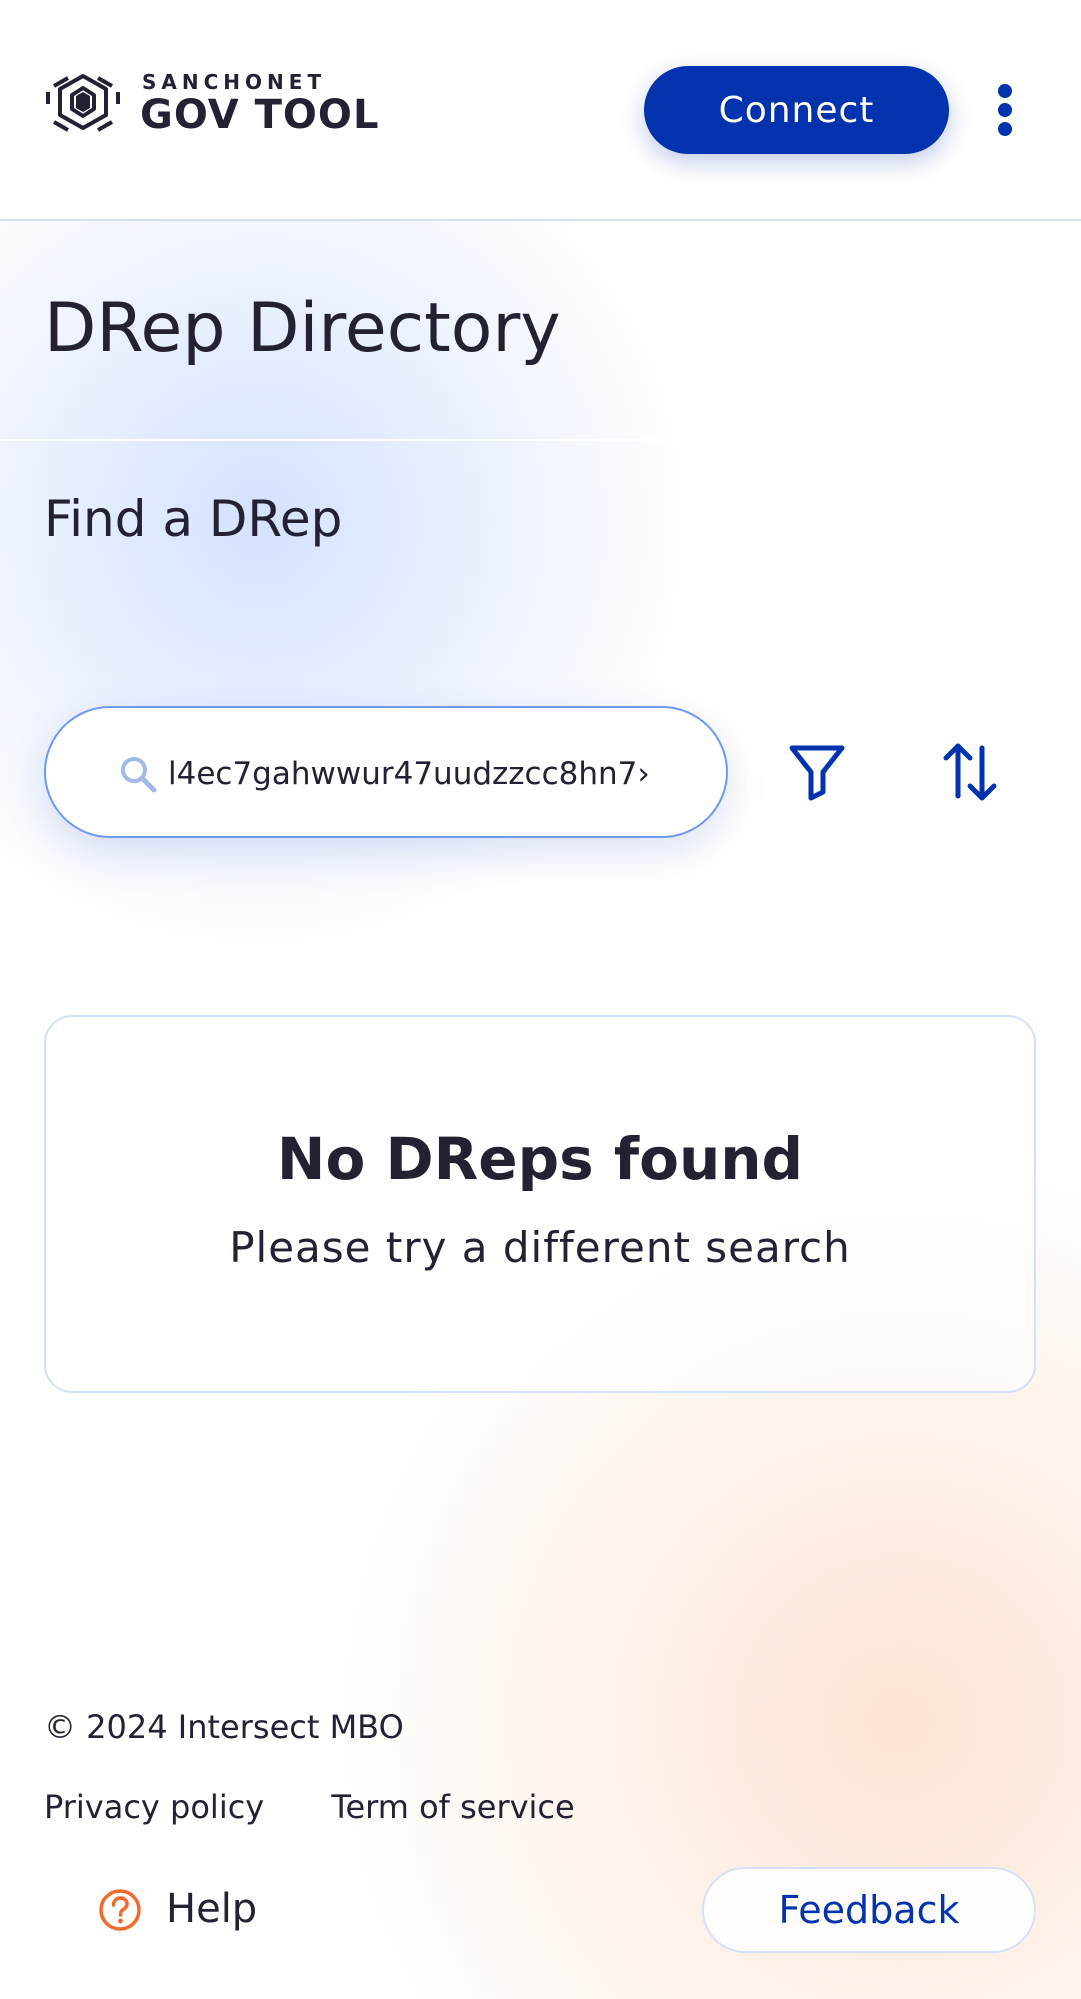  Describe the element at coordinates (540, 1159) in the screenshot. I see `empty-state-title: No DReps found` at that location.